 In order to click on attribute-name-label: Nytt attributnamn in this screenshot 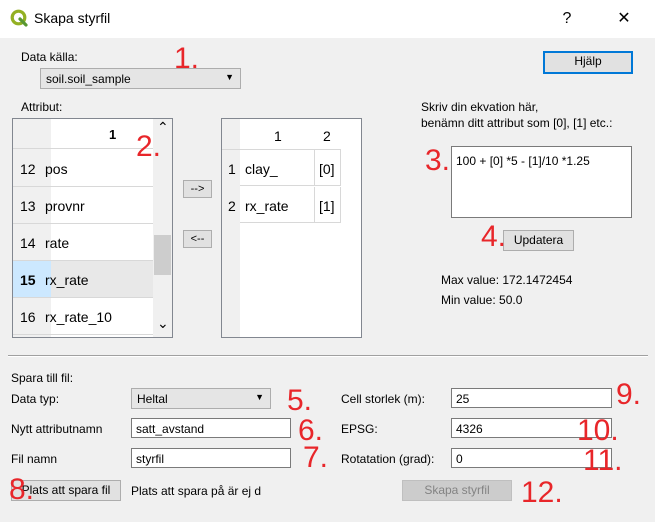, I will do `click(57, 429)`.